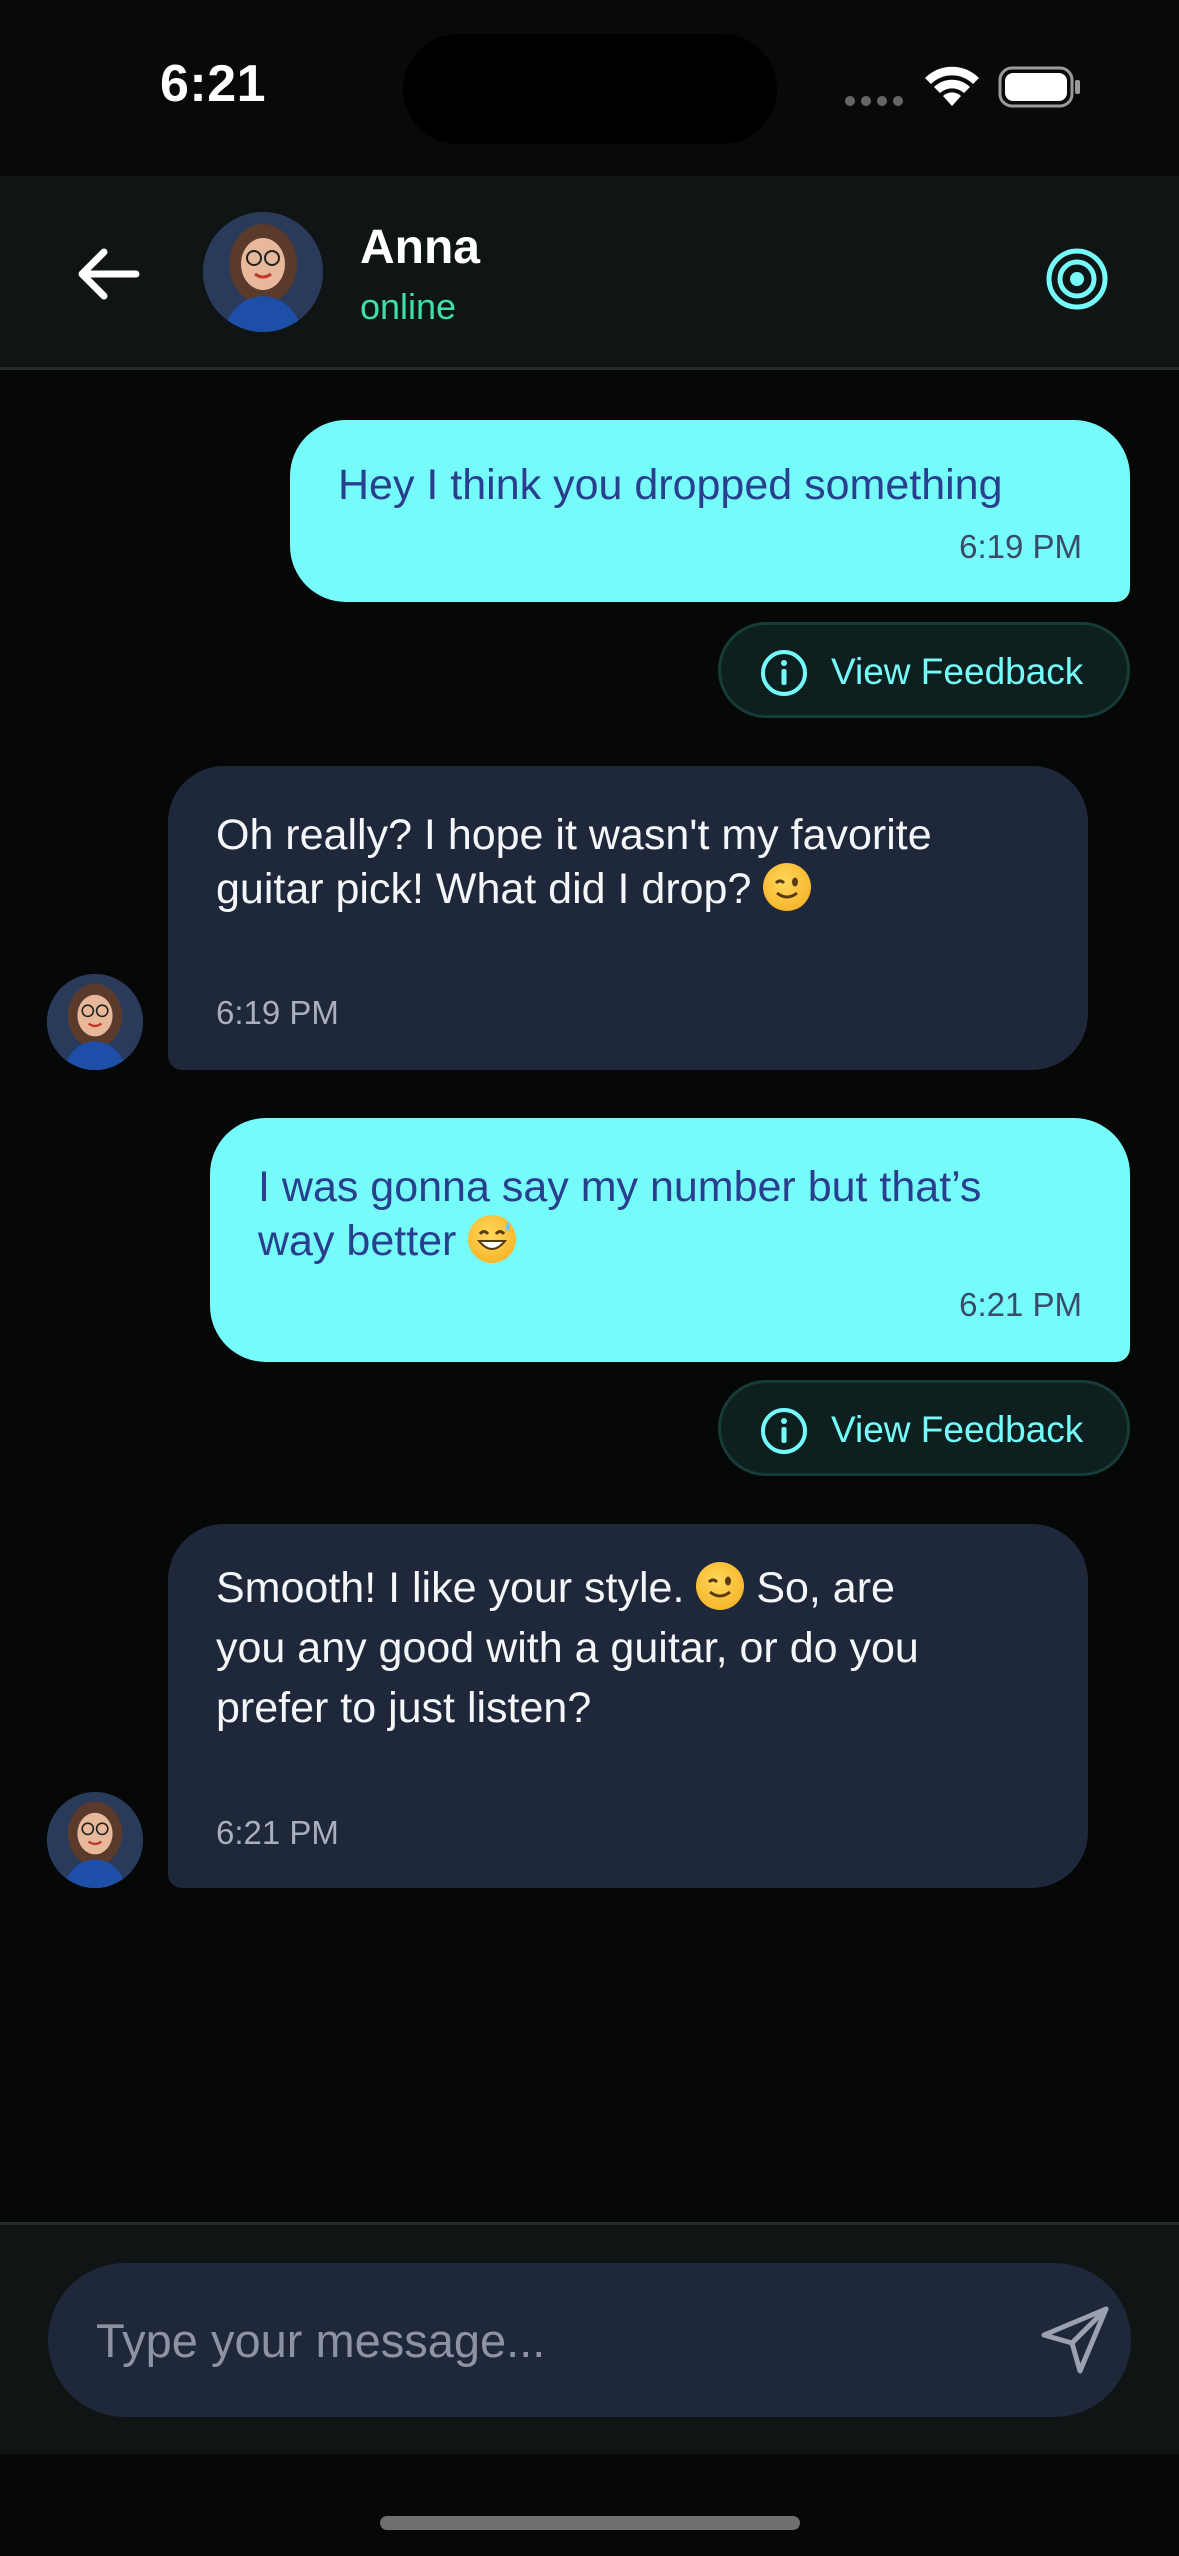 The height and width of the screenshot is (2556, 1179). I want to click on back-arrow-icon, so click(109, 274).